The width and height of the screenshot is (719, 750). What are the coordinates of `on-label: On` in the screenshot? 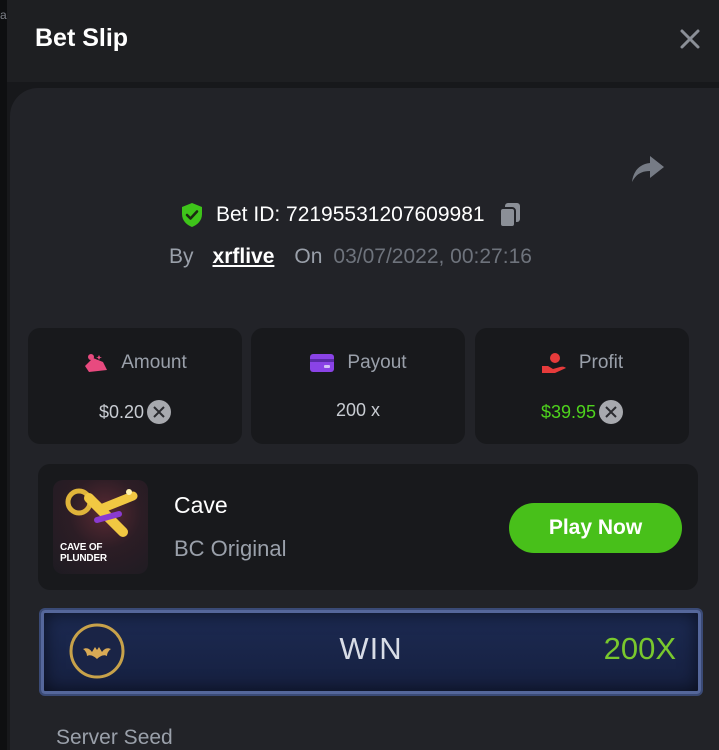 It's located at (308, 256).